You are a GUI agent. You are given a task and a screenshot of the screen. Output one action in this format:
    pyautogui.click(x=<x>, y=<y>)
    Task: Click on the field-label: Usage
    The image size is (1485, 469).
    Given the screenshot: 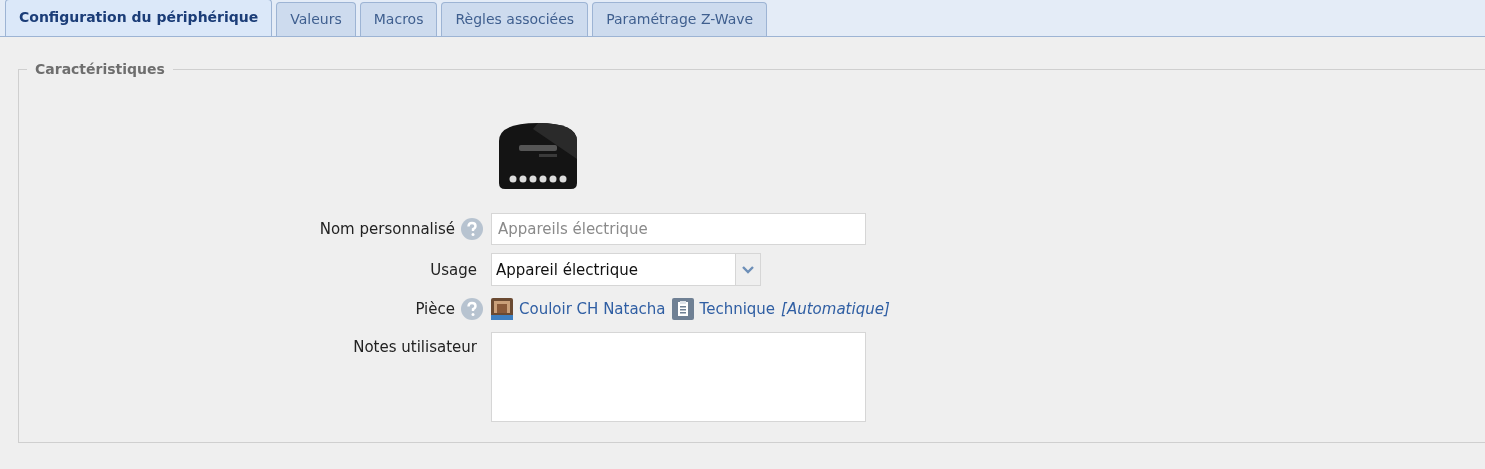 What is the action you would take?
    pyautogui.click(x=453, y=269)
    